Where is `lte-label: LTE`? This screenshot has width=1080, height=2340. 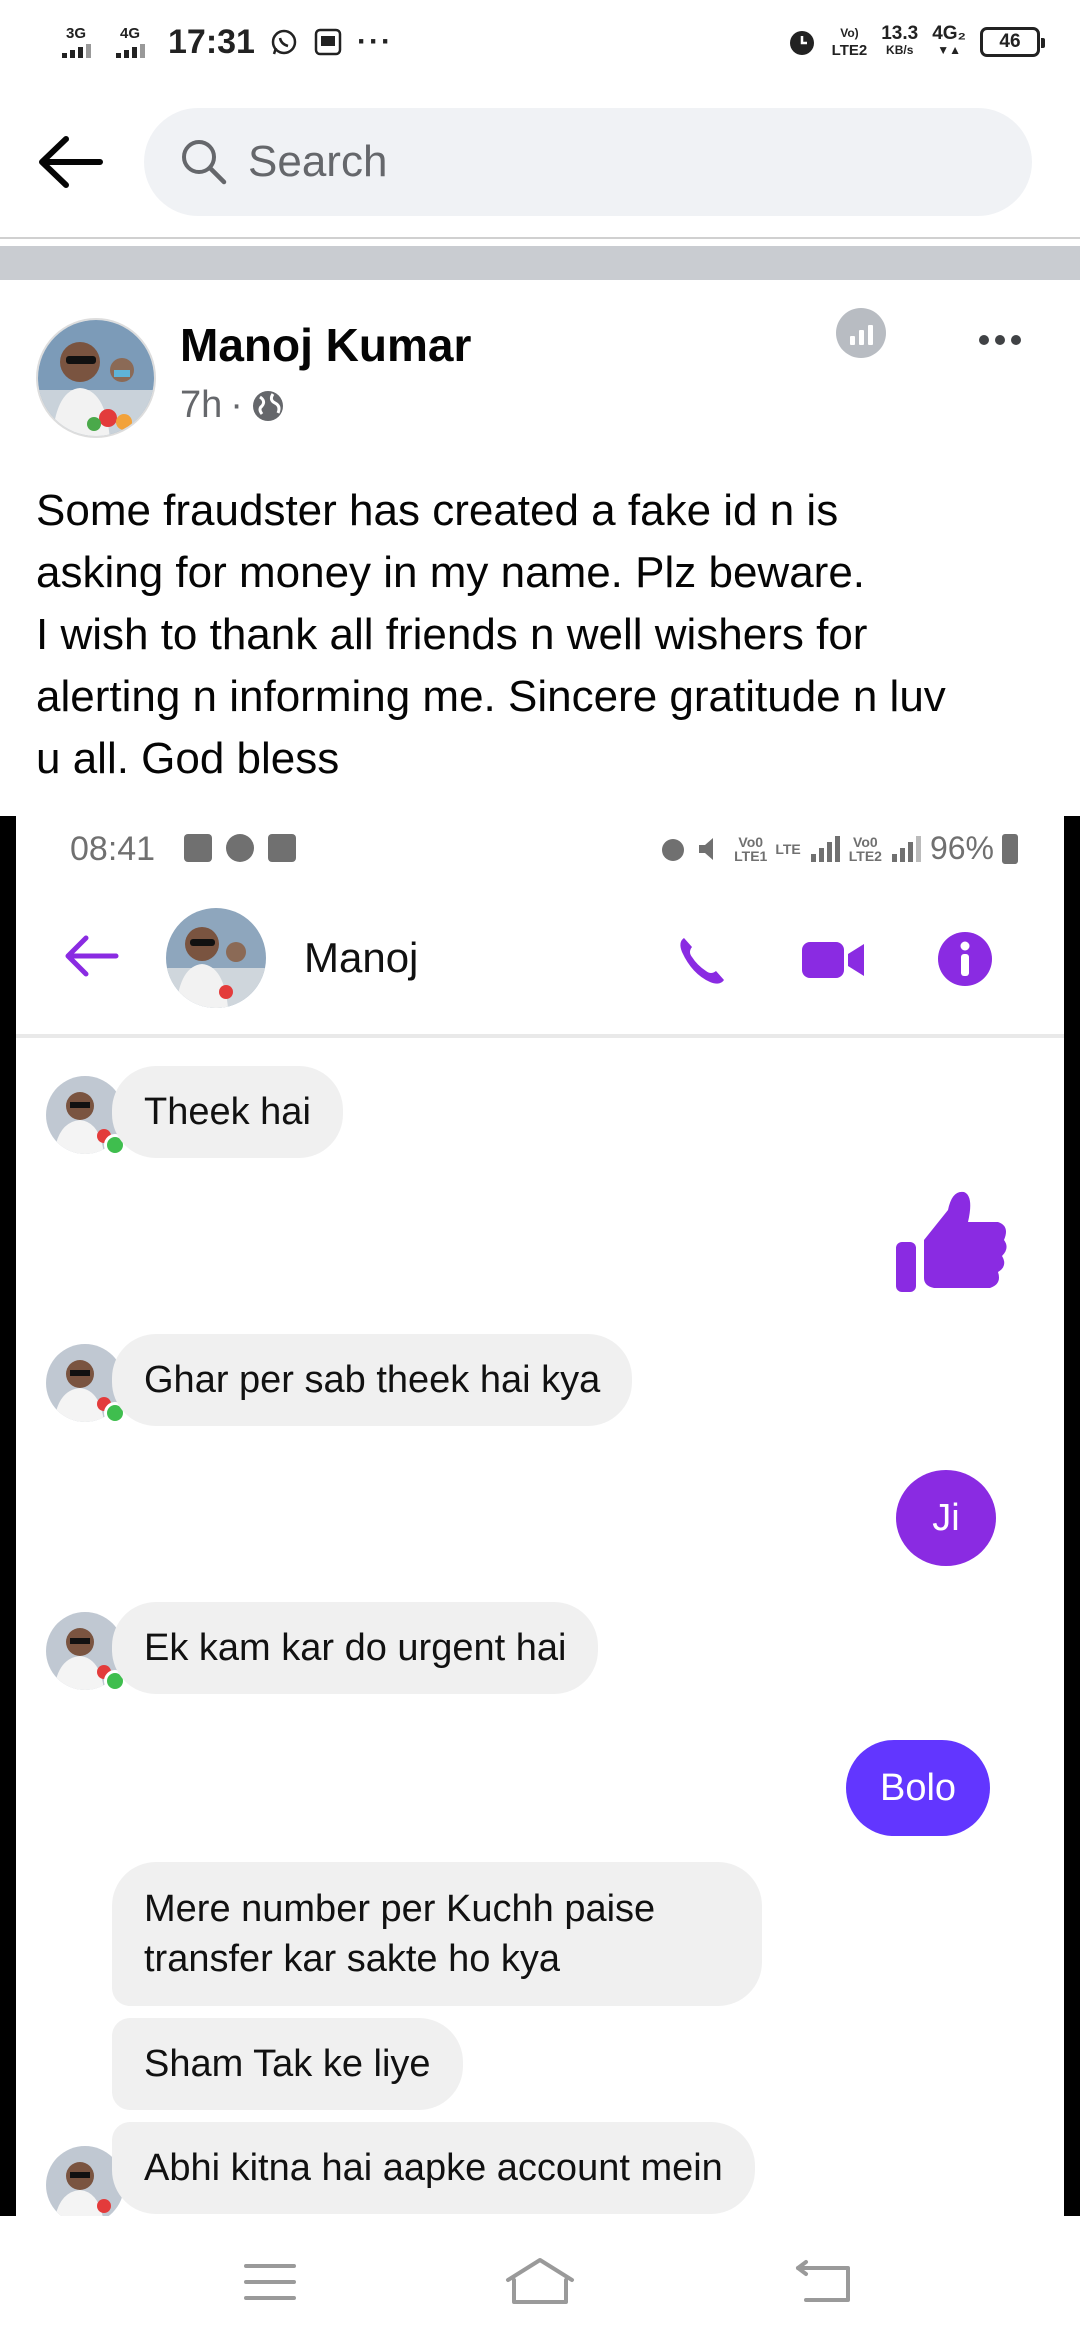 lte-label: LTE is located at coordinates (788, 848).